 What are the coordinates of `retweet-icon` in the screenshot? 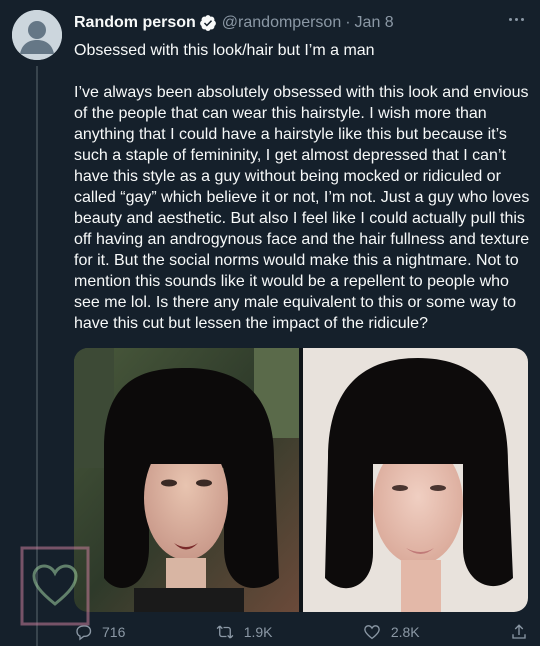 It's located at (225, 632).